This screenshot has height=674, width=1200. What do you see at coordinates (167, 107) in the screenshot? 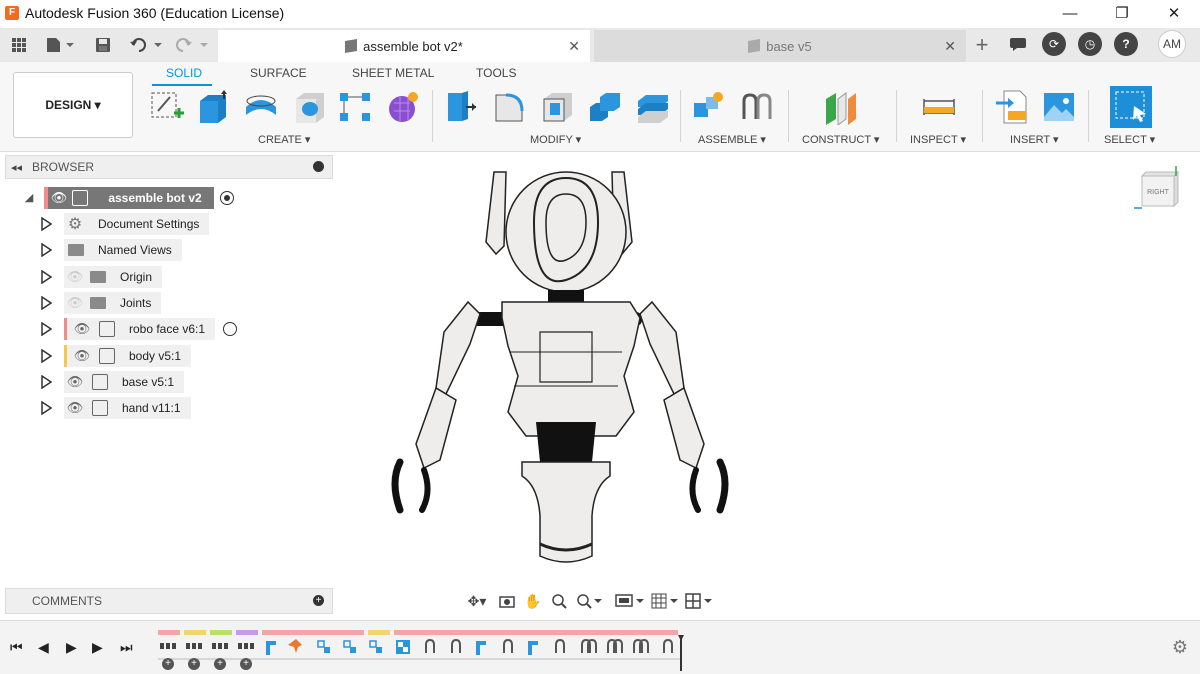
I see `create-sketch-icon` at bounding box center [167, 107].